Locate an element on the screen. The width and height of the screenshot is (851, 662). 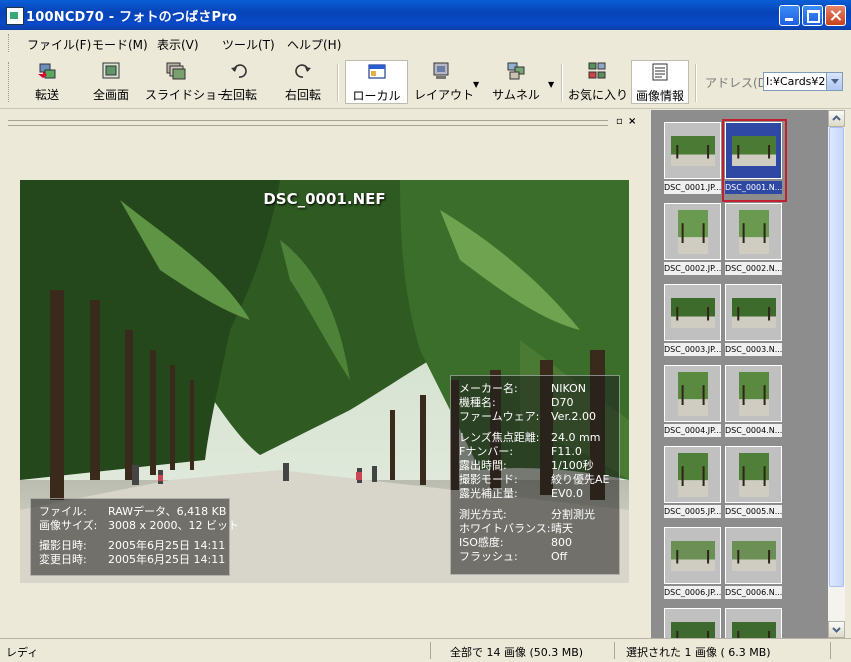
exif-focal-value: 24.0 mm is located at coordinates (576, 437).